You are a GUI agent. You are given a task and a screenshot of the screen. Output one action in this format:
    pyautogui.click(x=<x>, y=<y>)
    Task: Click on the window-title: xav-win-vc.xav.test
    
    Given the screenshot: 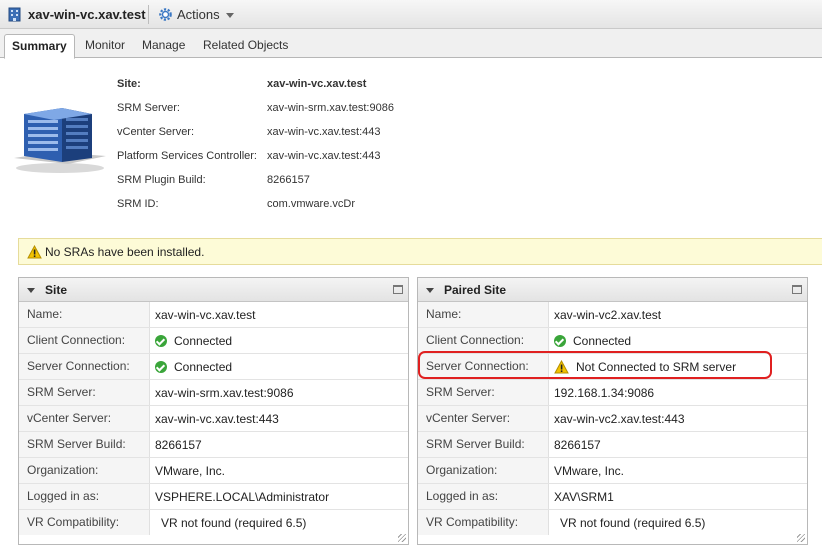 What is the action you would take?
    pyautogui.click(x=87, y=14)
    